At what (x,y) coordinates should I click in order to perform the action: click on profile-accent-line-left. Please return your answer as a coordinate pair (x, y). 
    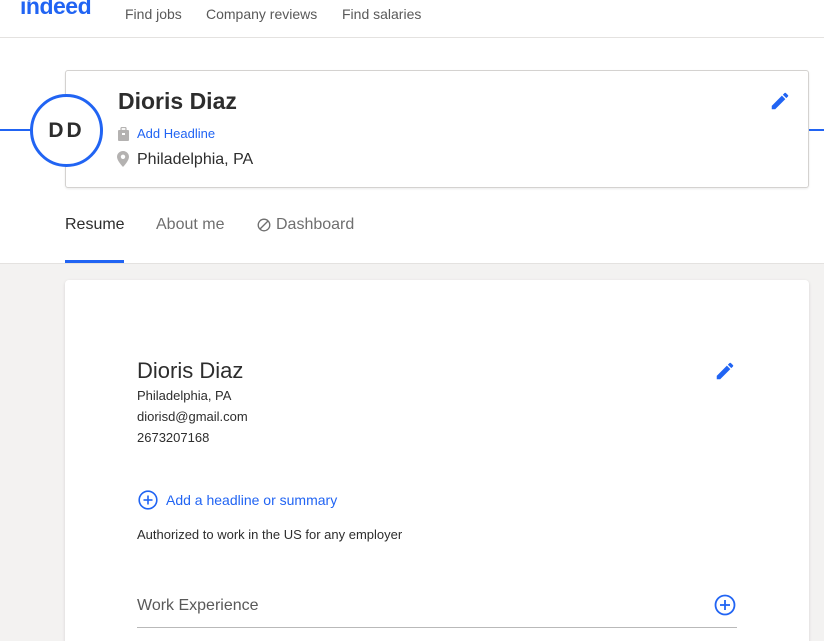
    Looking at the image, I should click on (16, 130).